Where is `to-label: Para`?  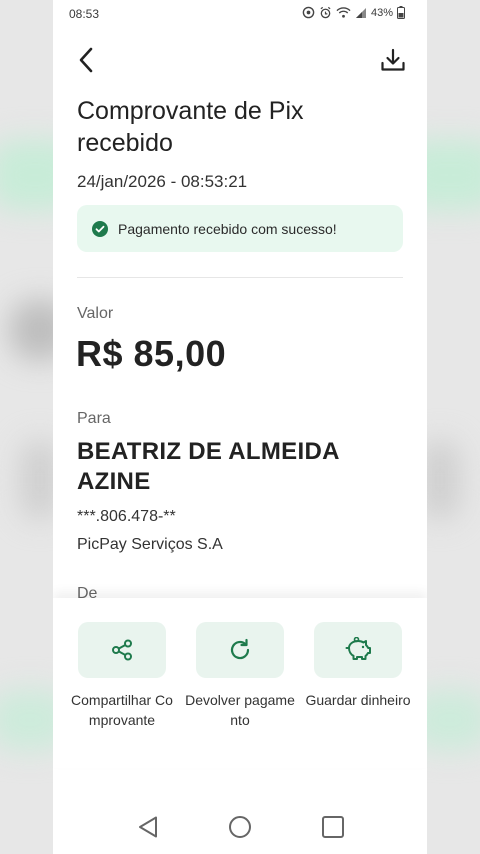
to-label: Para is located at coordinates (94, 418).